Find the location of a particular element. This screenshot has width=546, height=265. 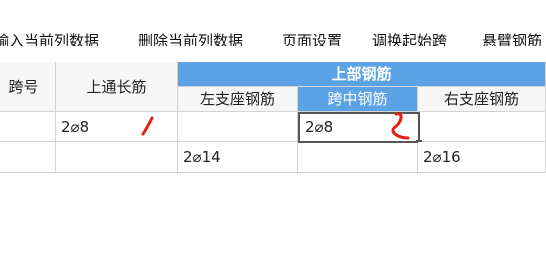

header-right-support-rebar: 右支座钢筋 is located at coordinates (482, 99).